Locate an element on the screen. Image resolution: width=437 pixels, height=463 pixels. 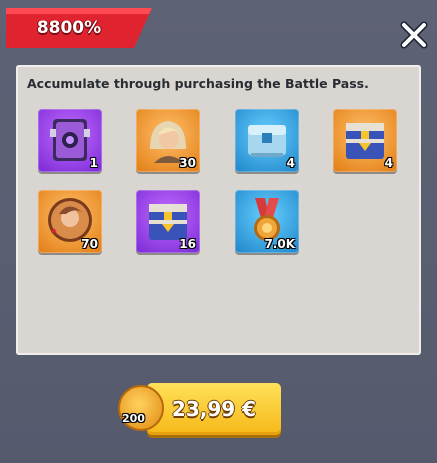
price-label: 23,99 € is located at coordinates (214, 409).